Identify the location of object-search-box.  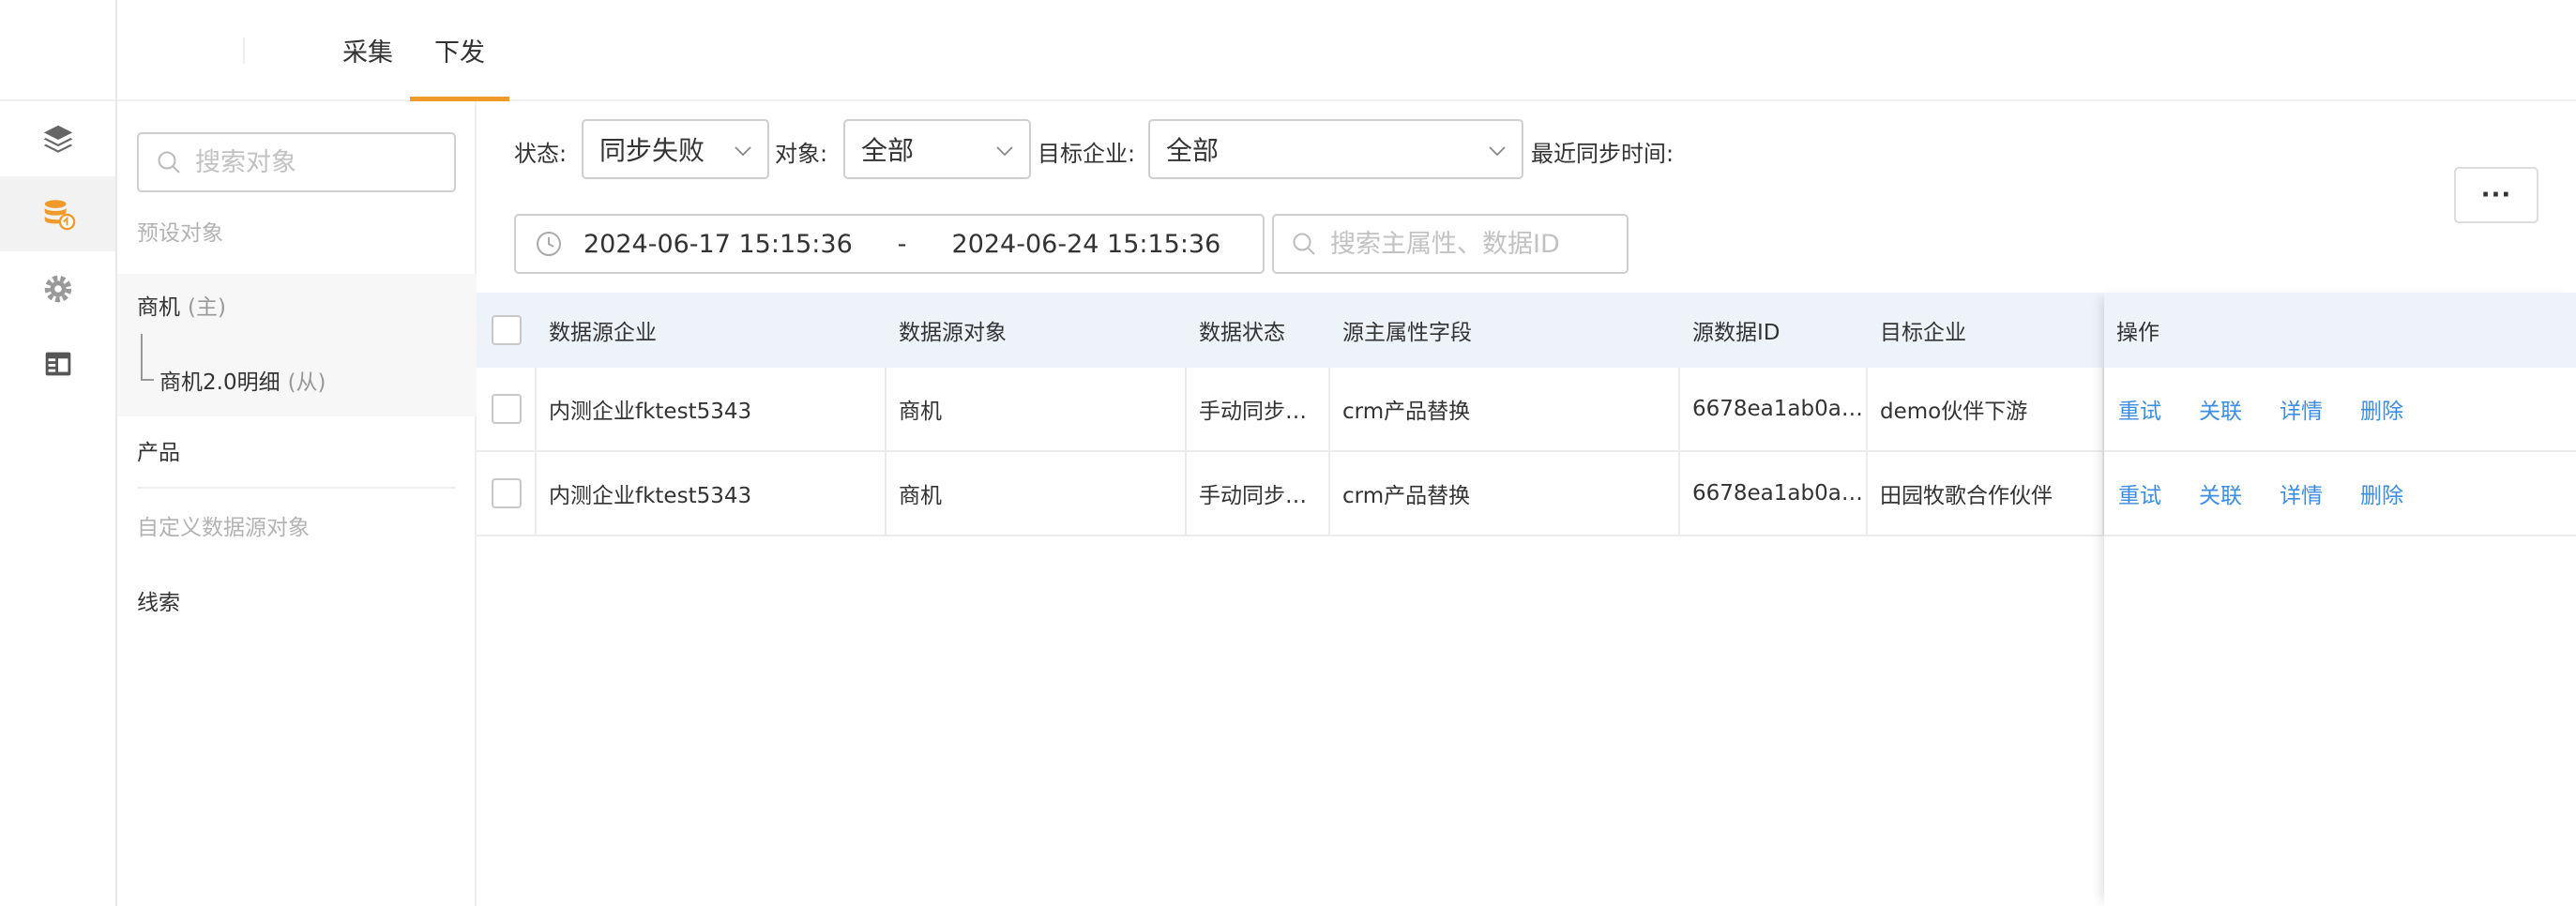
(296, 162).